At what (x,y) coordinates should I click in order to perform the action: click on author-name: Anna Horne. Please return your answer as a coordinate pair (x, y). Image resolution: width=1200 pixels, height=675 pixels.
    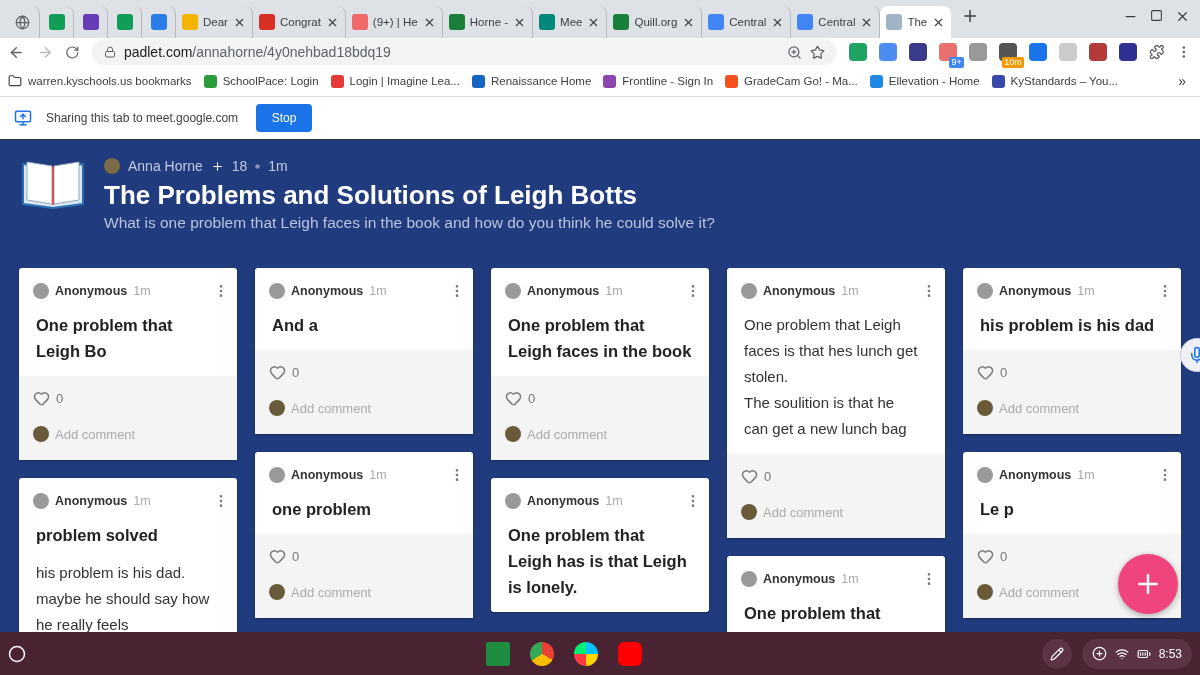
    Looking at the image, I should click on (165, 166).